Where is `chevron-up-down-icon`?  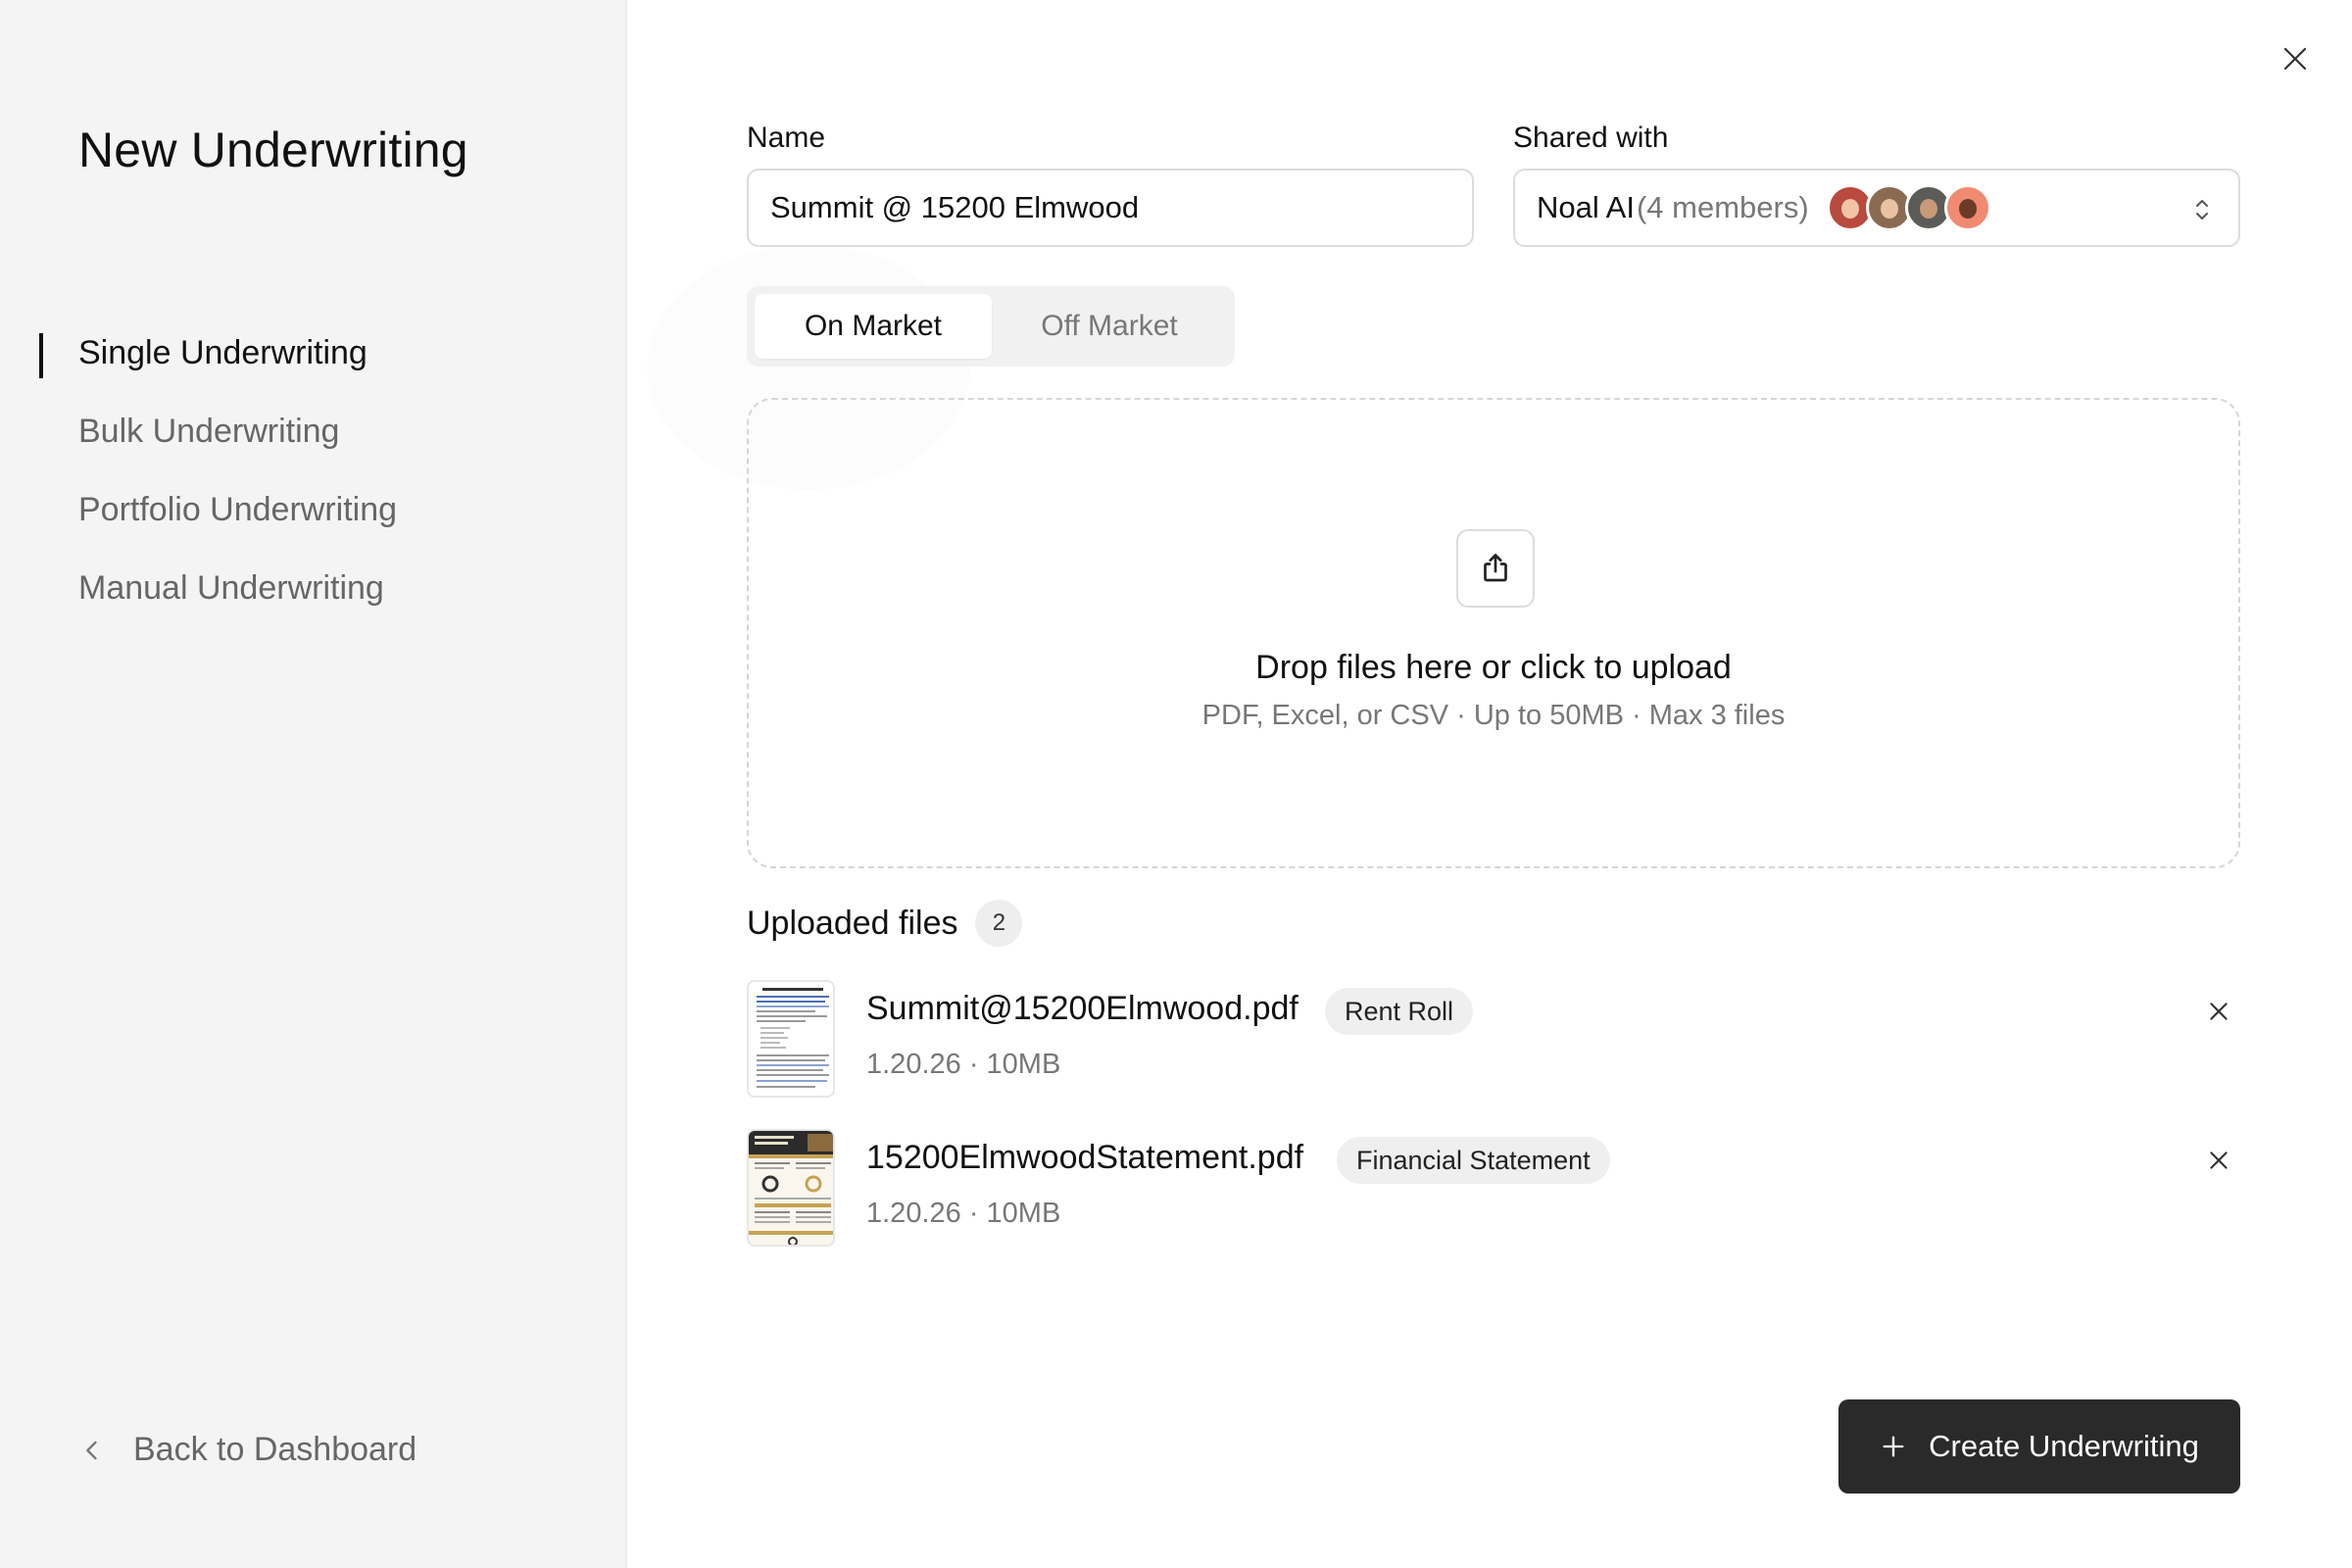
chevron-up-down-icon is located at coordinates (2202, 210).